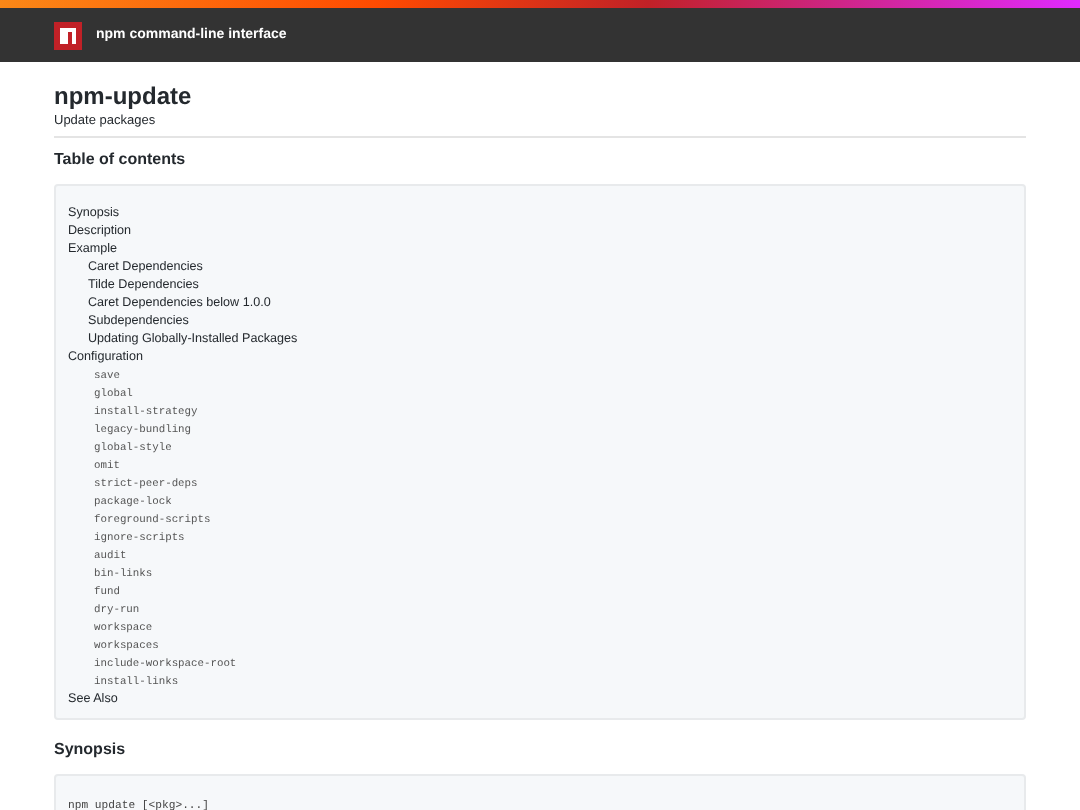  What do you see at coordinates (121, 159) in the screenshot?
I see `section-heading: Table of contents` at bounding box center [121, 159].